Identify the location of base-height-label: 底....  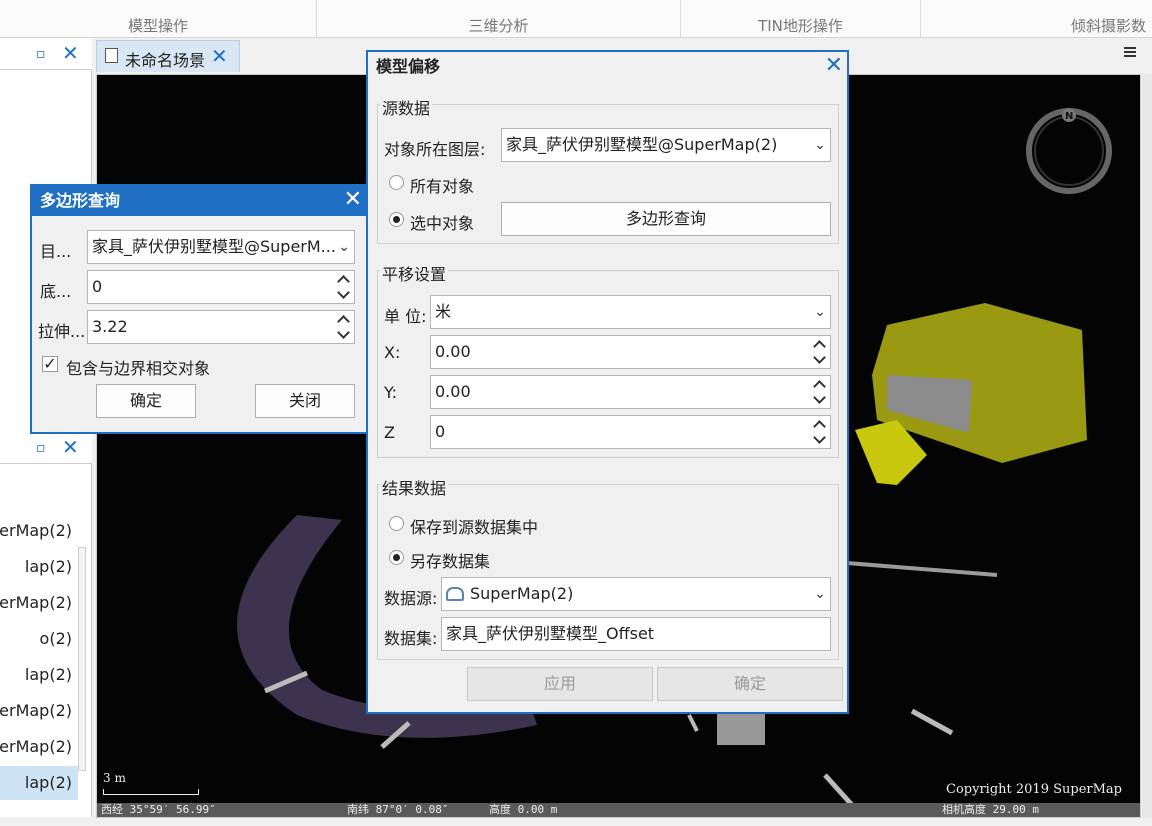
(56, 291).